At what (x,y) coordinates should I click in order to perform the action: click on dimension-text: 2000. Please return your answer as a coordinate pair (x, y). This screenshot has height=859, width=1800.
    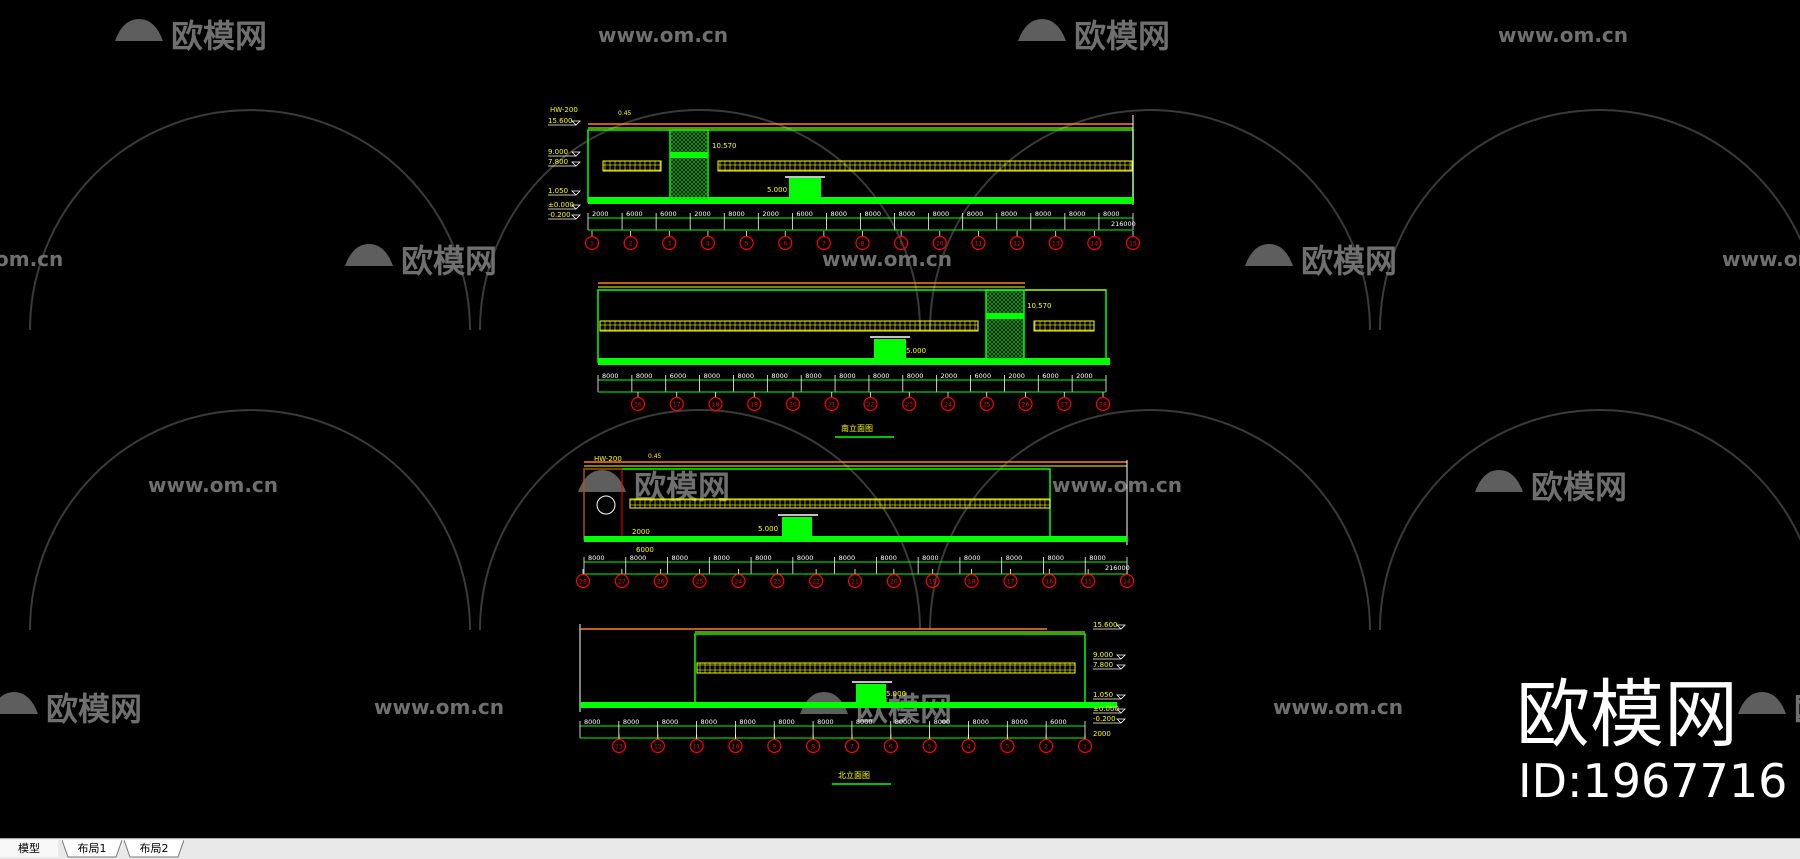
    Looking at the image, I should click on (770, 214).